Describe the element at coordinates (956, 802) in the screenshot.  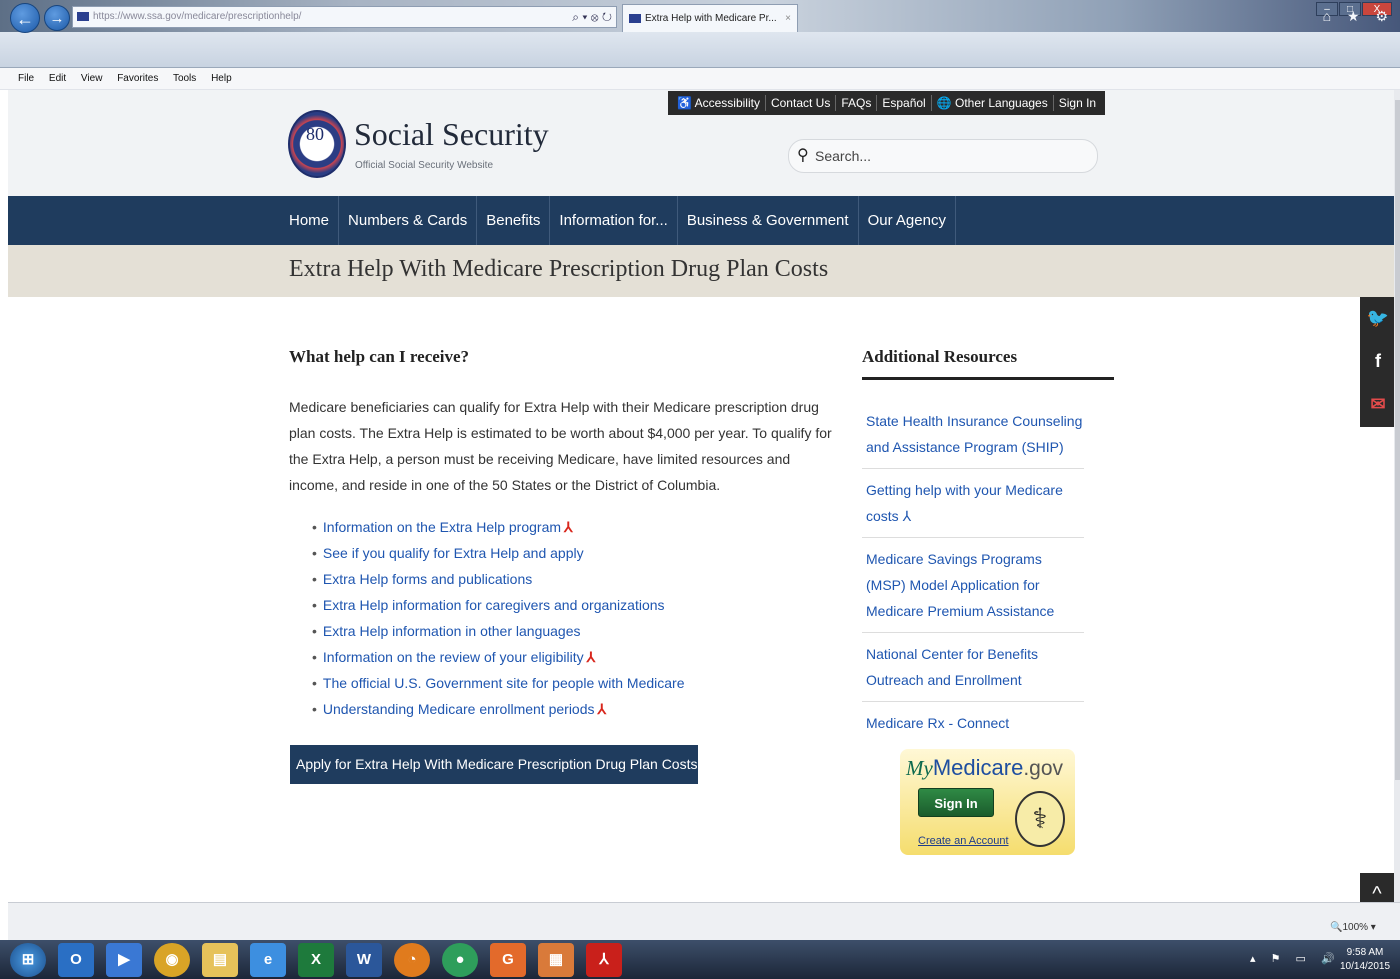
I see `mymedicare-sign-in-button: Sign In` at that location.